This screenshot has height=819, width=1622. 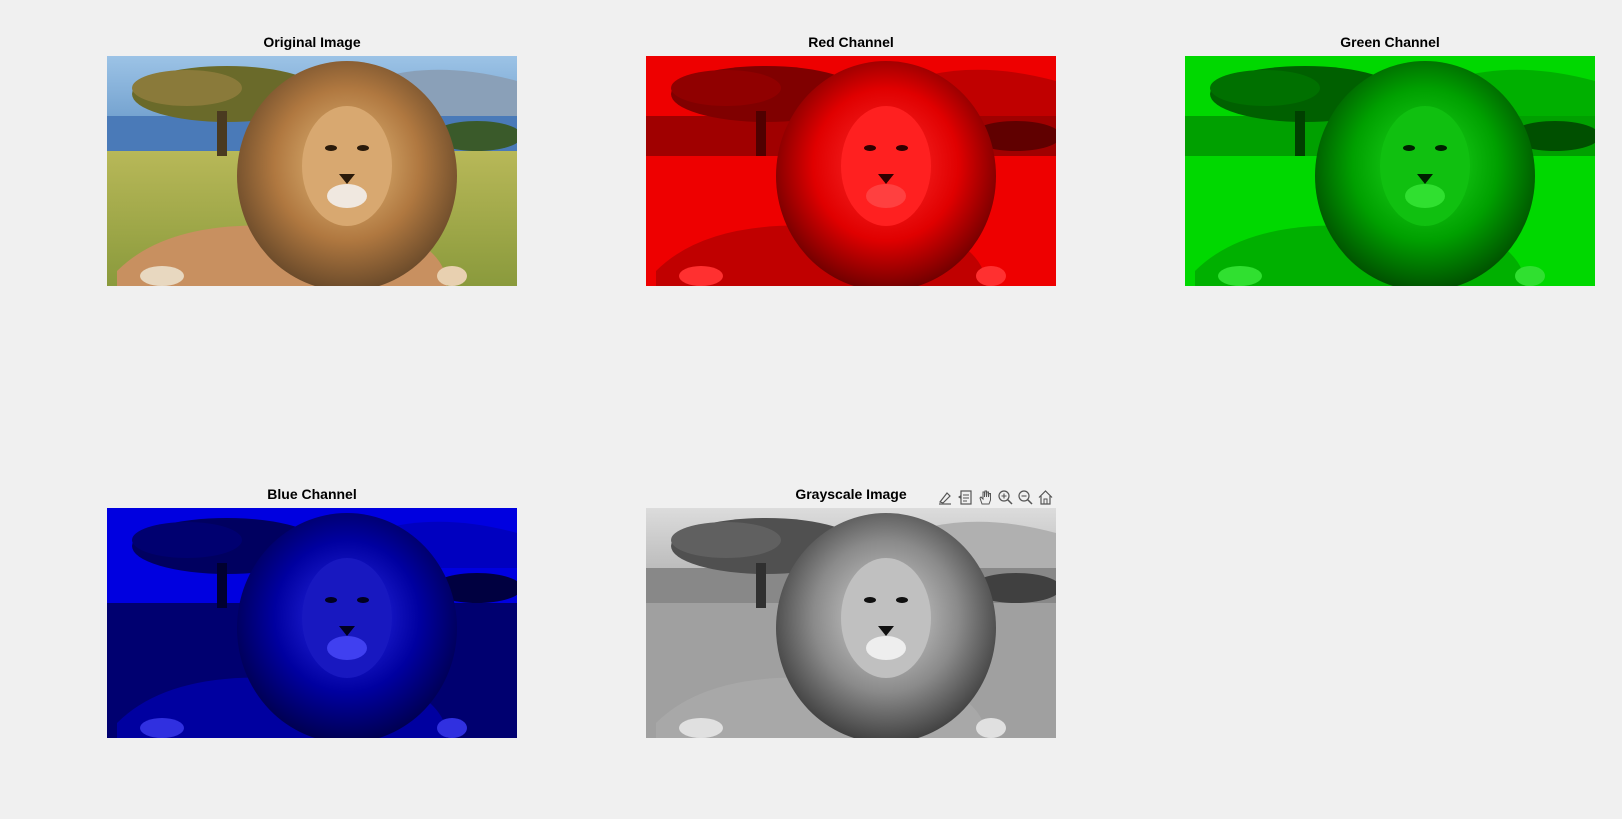 I want to click on data-tips-icon, so click(x=965, y=497).